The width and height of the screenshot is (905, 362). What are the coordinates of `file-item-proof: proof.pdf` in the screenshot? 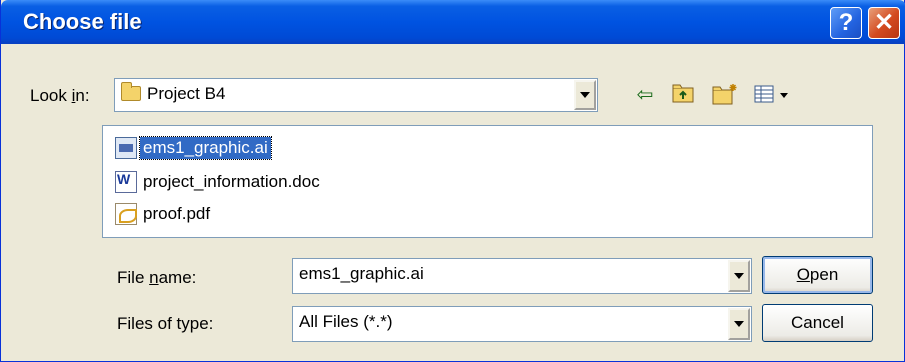 It's located at (164, 214).